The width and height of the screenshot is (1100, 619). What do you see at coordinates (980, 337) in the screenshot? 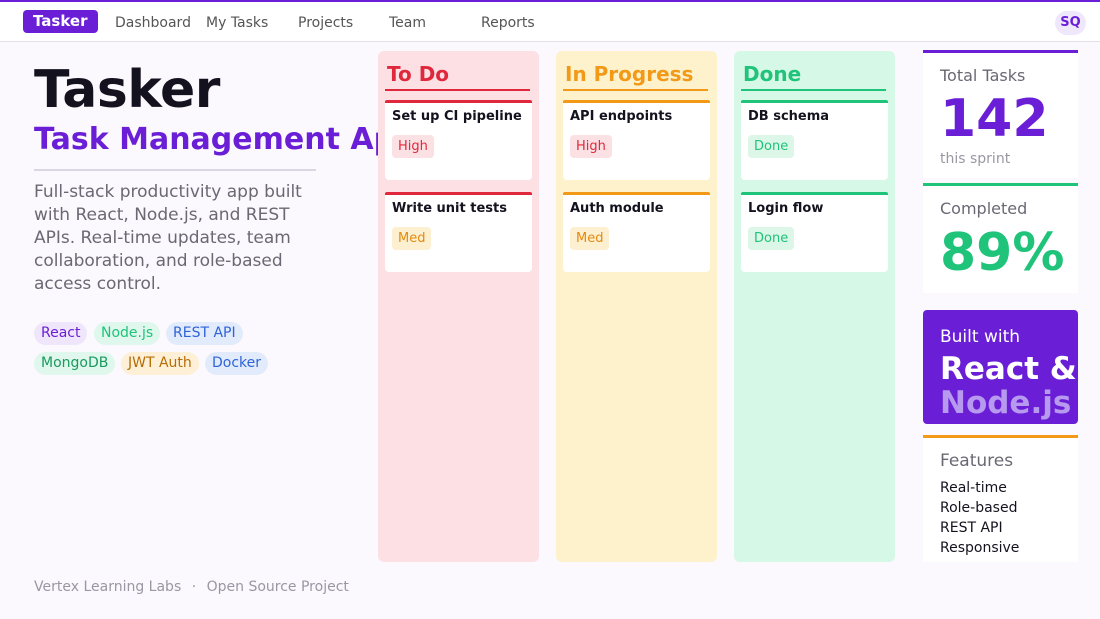
I see `built-with-label: Built with` at bounding box center [980, 337].